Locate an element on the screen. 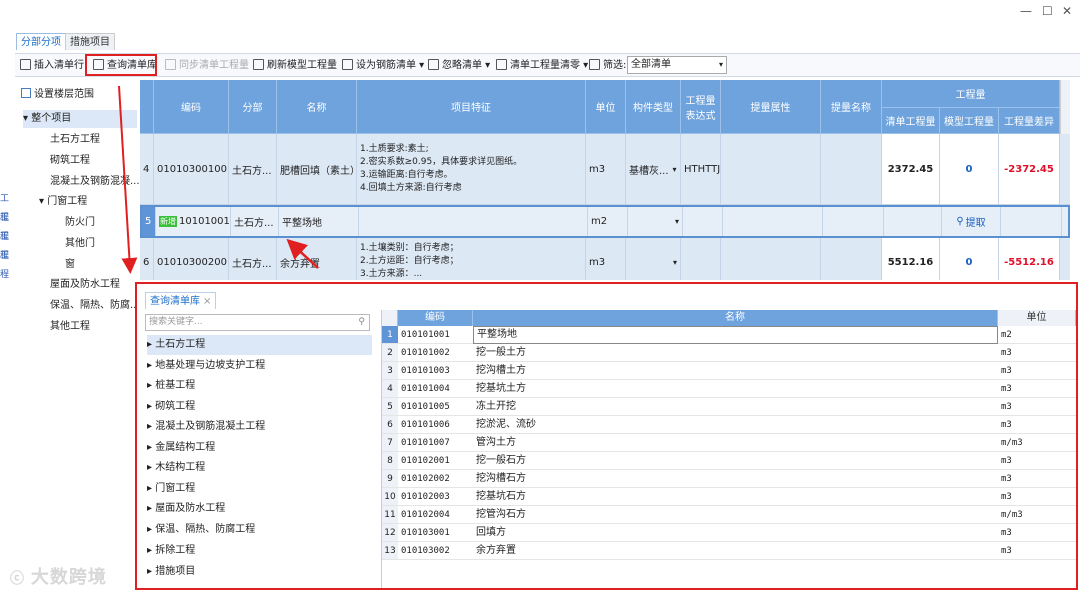  header-quantity: 工程量 is located at coordinates (971, 94).